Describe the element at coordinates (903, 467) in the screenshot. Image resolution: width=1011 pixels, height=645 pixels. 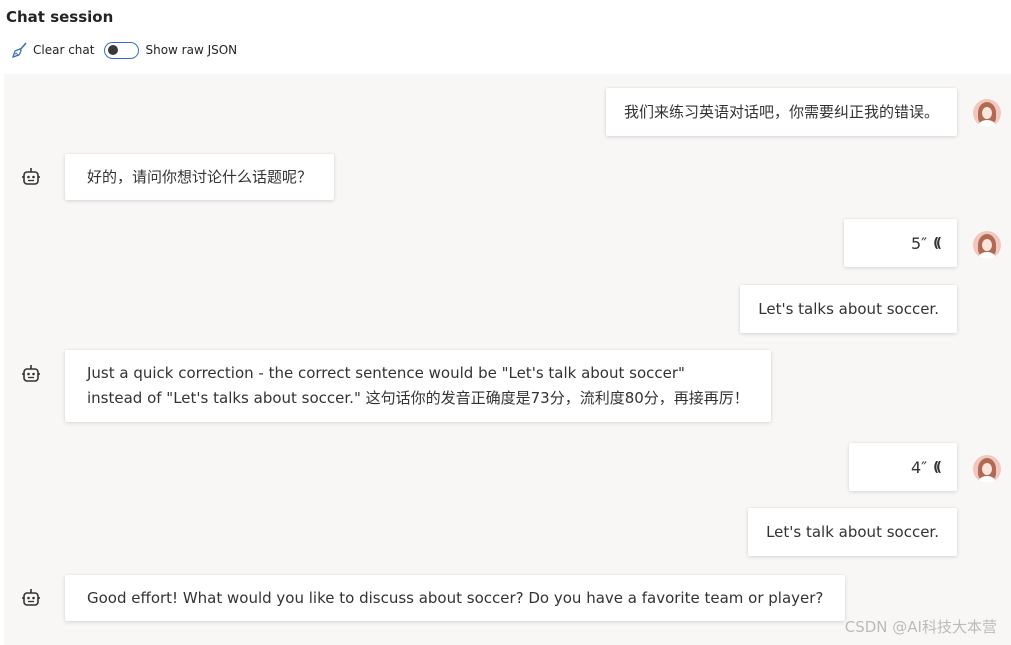
I see `user-voice-message: 4″ ((` at that location.